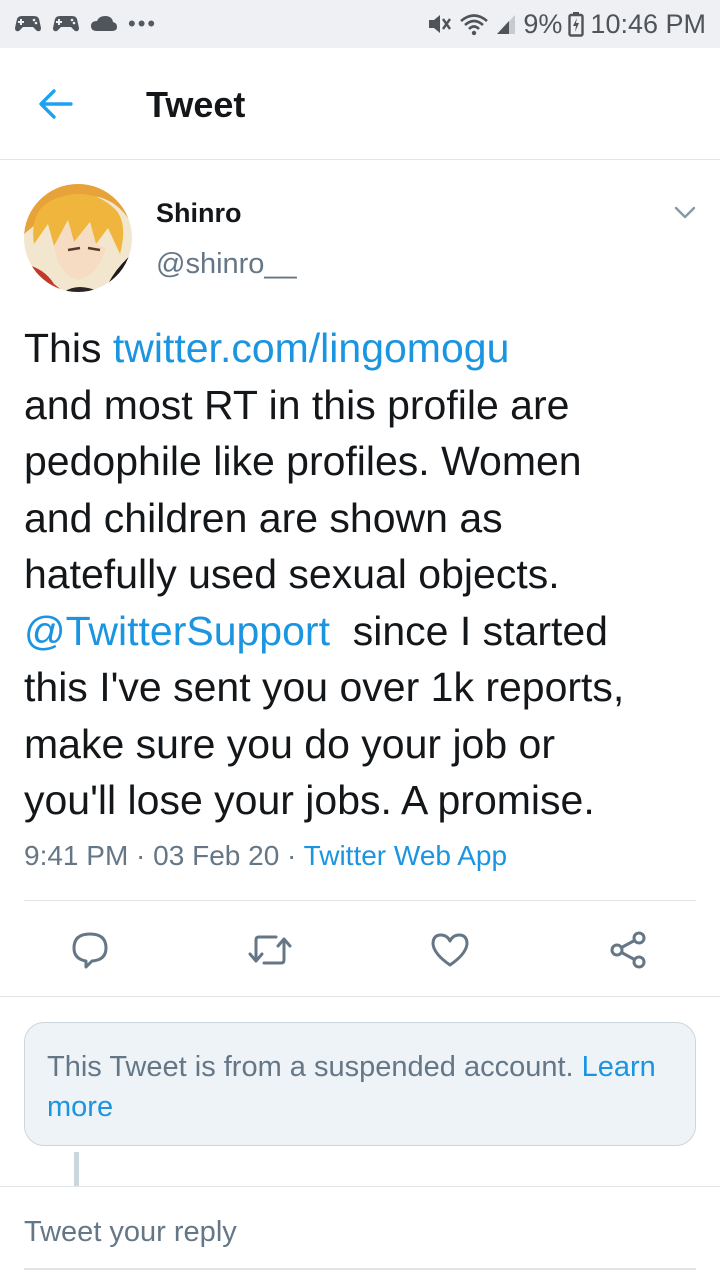  I want to click on tweet-line: hatefully used sexual objects., so click(292, 574).